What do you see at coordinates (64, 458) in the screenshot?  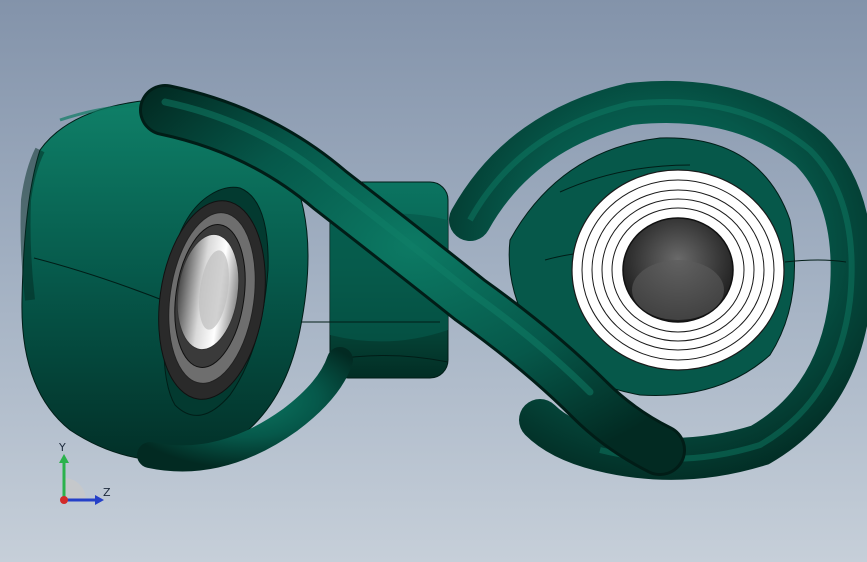 I see `y-axis-arrow-icon` at bounding box center [64, 458].